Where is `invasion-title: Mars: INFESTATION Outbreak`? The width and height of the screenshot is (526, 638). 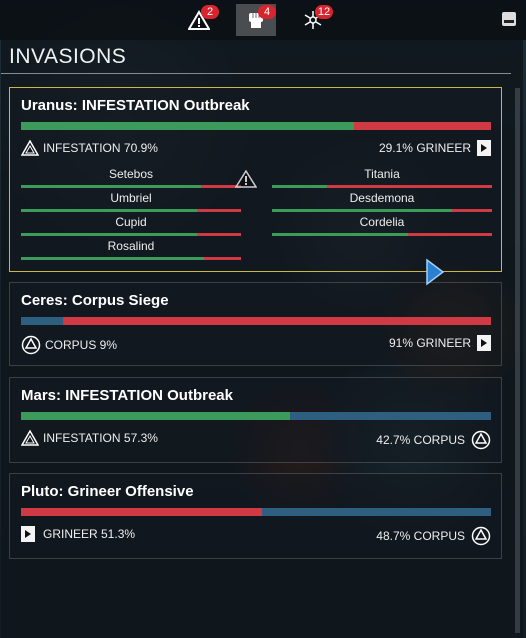 invasion-title: Mars: INFESTATION Outbreak is located at coordinates (127, 395).